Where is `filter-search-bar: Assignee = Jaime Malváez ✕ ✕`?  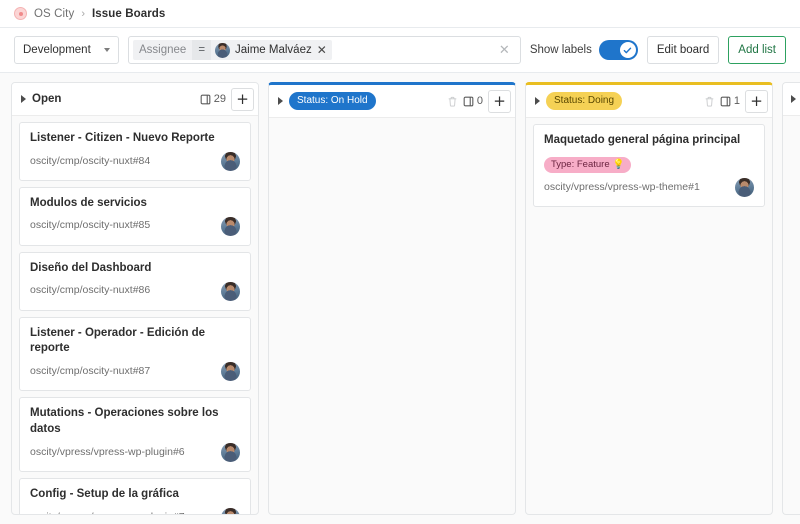 filter-search-bar: Assignee = Jaime Malváez ✕ ✕ is located at coordinates (324, 50).